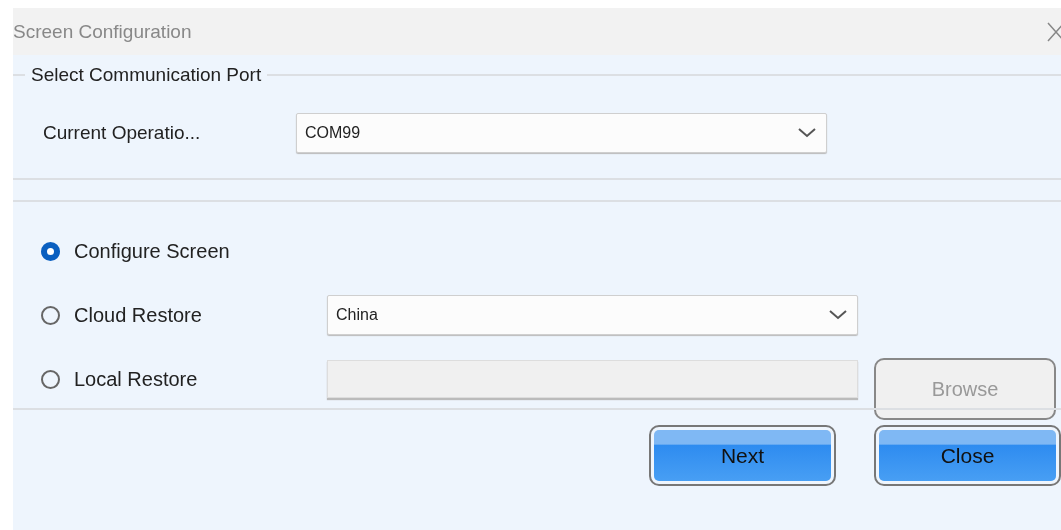  What do you see at coordinates (1054, 31) in the screenshot?
I see `close-icon` at bounding box center [1054, 31].